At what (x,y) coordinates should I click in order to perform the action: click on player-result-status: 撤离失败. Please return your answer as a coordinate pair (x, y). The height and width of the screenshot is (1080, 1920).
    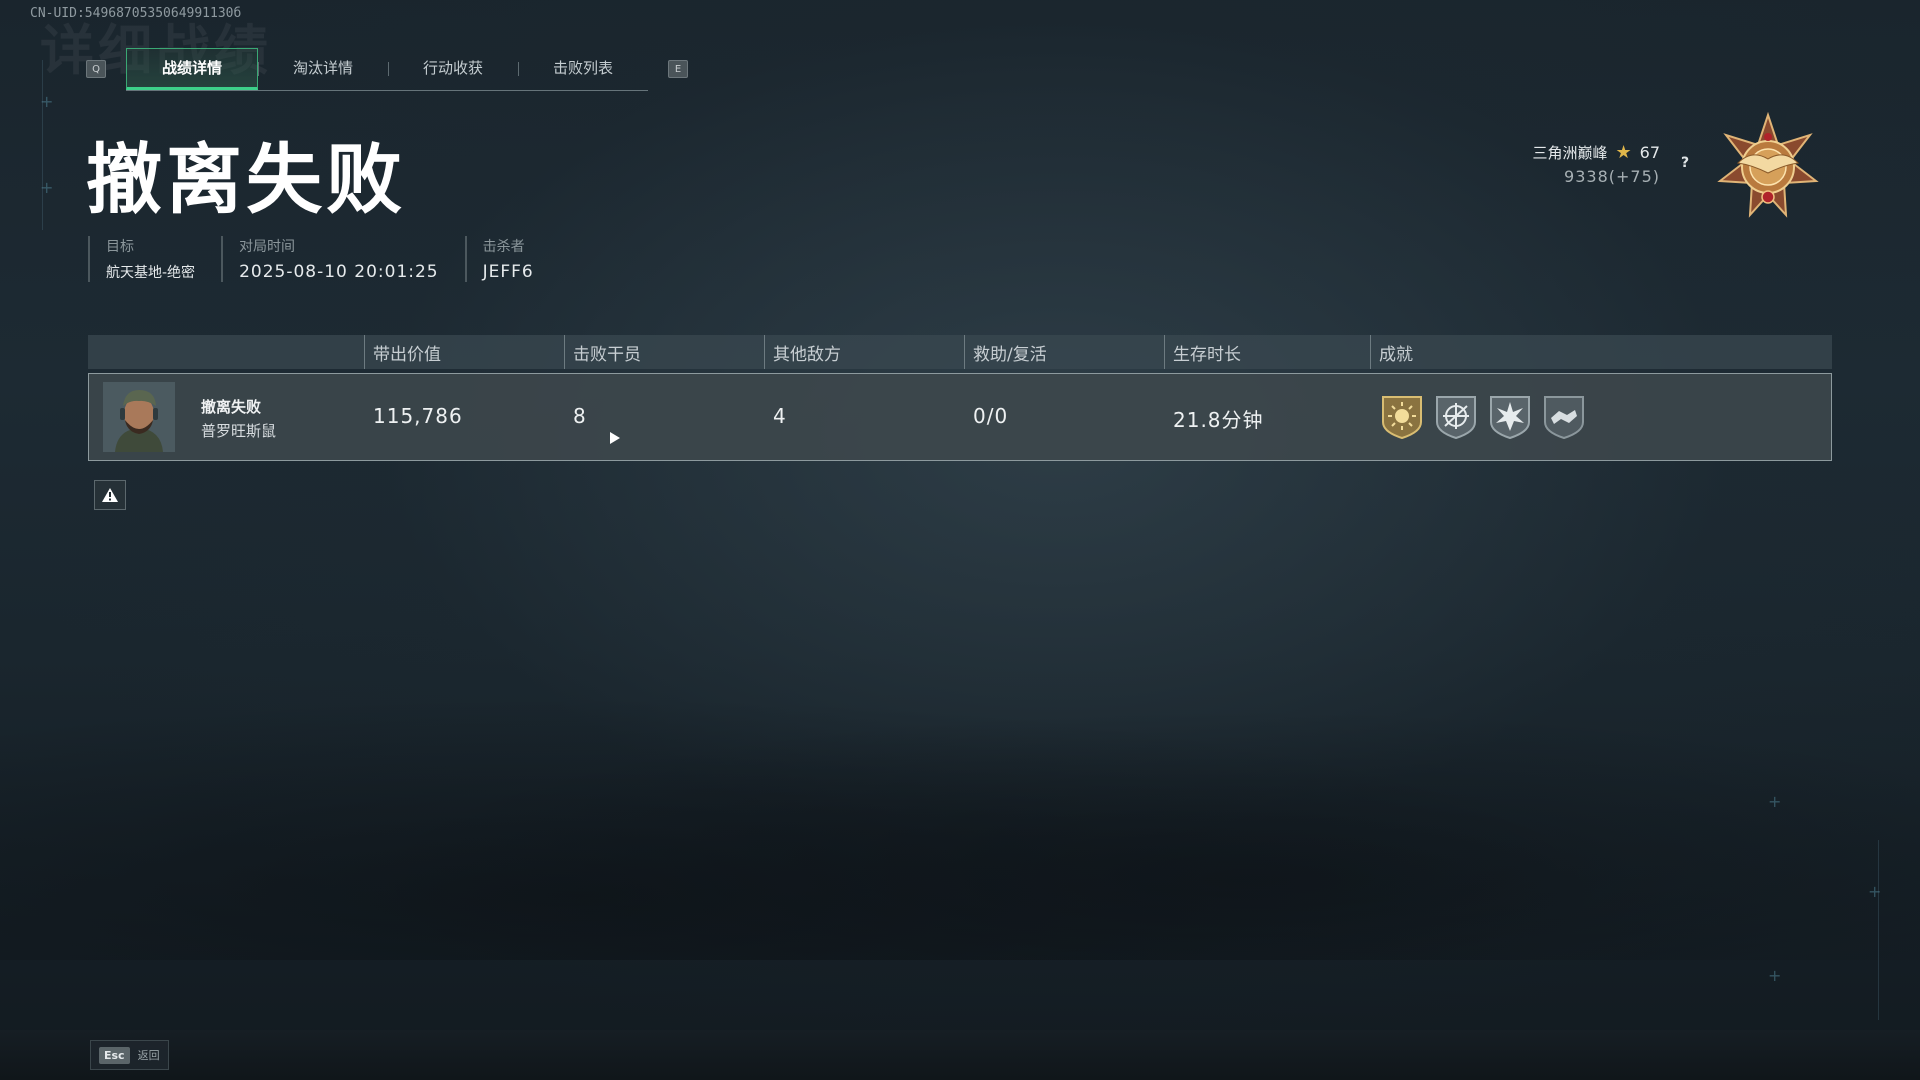
    Looking at the image, I should click on (231, 407).